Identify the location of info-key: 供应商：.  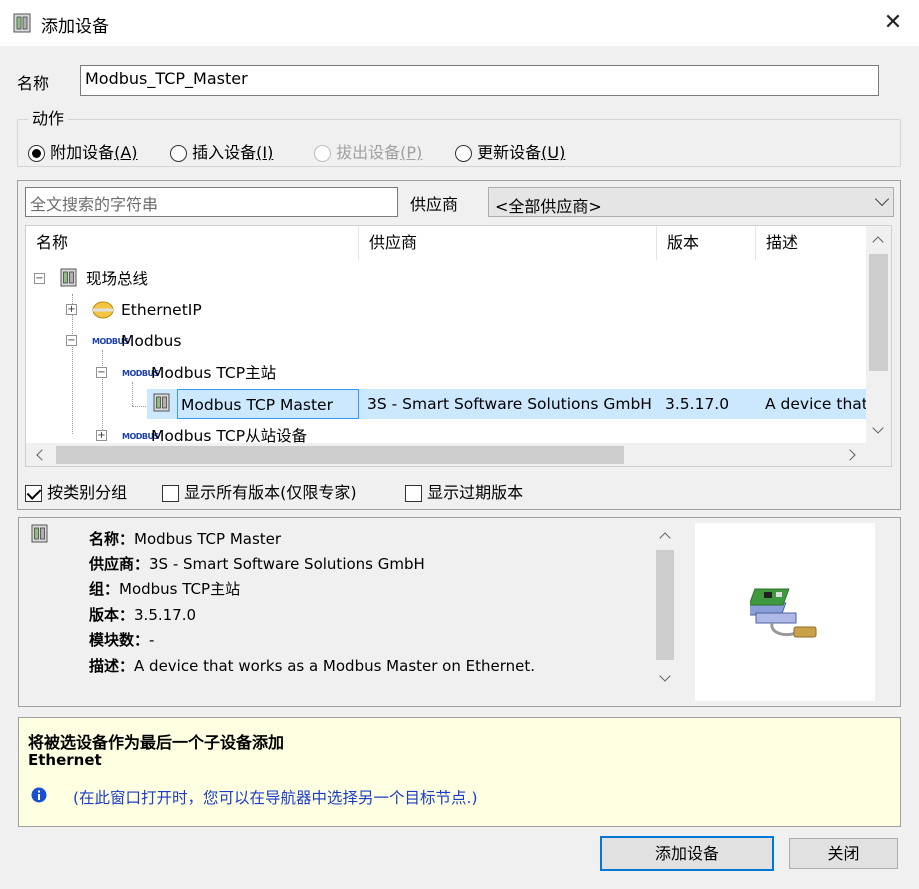
(119, 564).